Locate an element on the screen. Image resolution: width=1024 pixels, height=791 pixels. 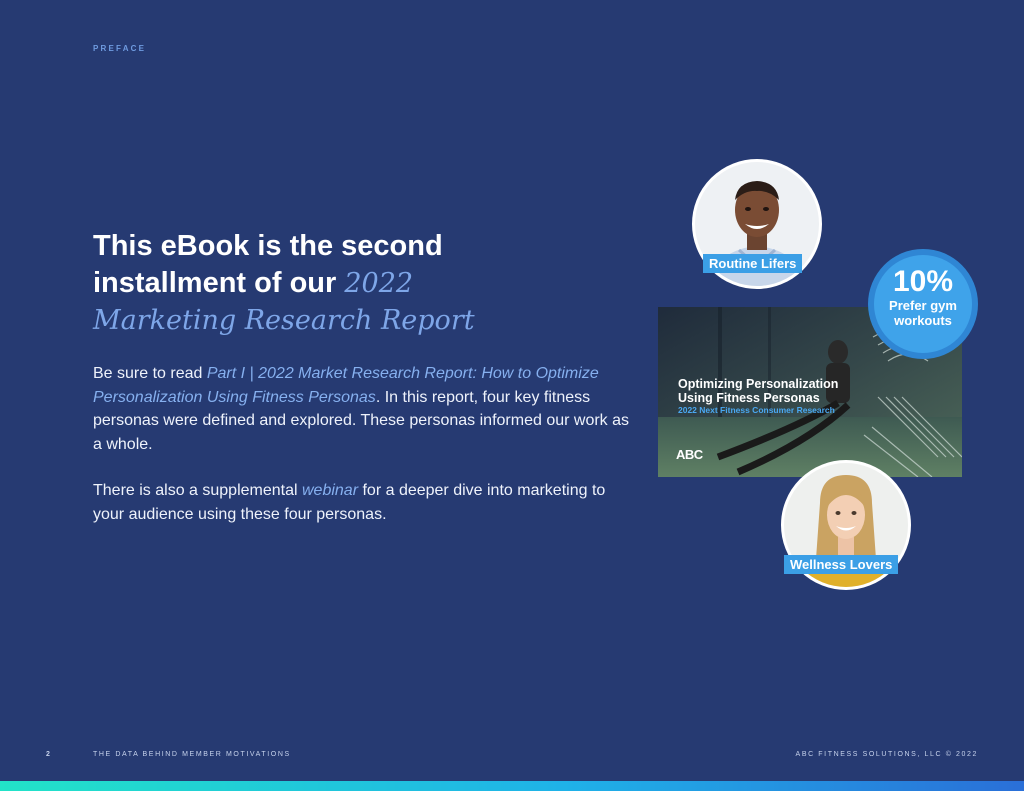
bottom-gradient-bar is located at coordinates (512, 786).